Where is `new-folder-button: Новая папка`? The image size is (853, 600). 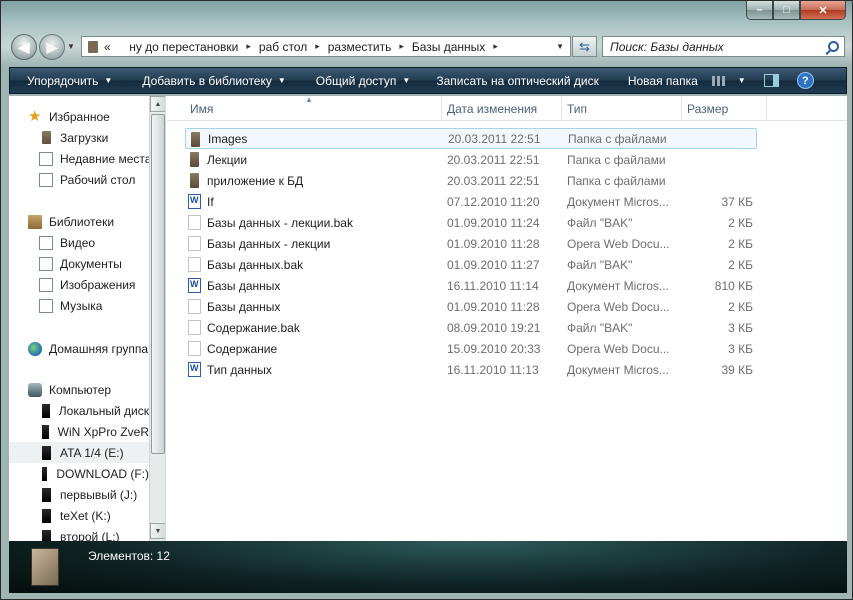
new-folder-button: Новая папка is located at coordinates (663, 80).